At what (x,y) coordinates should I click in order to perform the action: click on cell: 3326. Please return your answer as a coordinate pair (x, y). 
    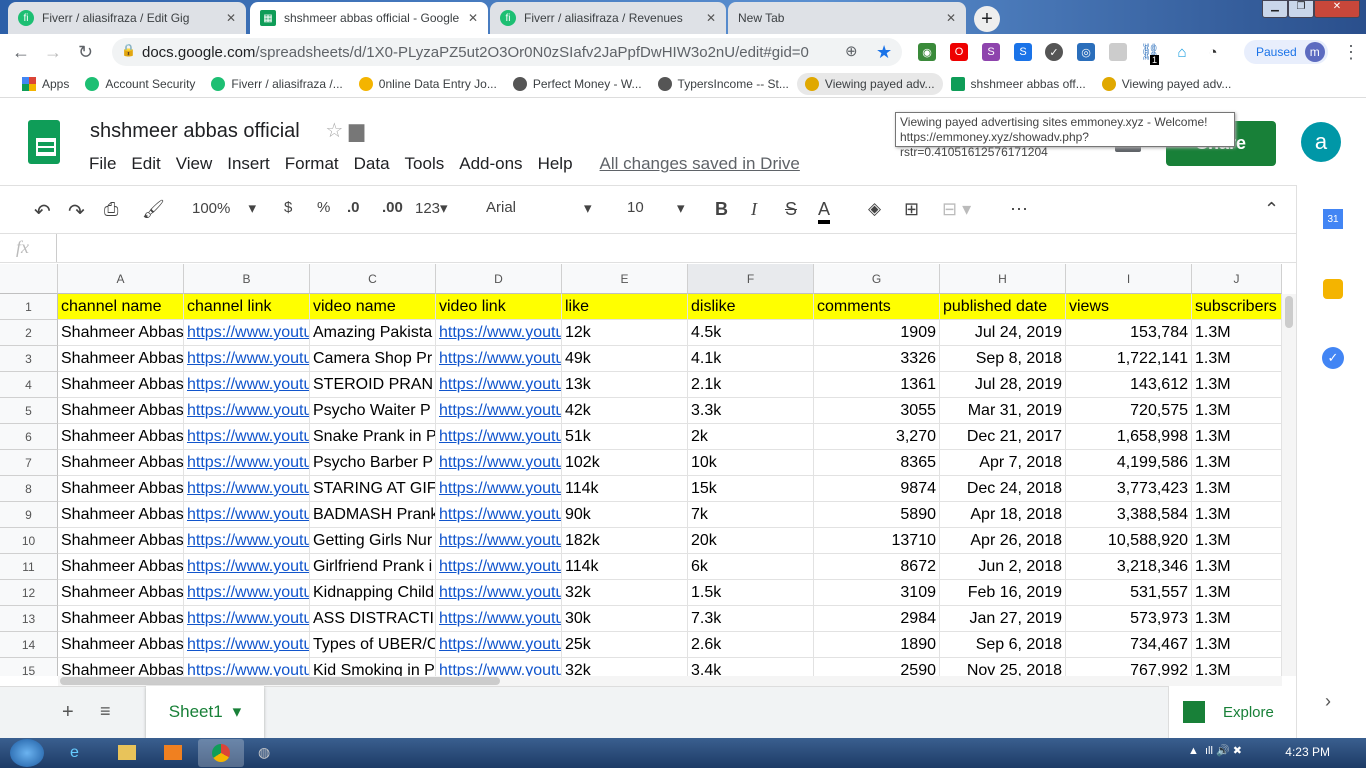
    Looking at the image, I should click on (877, 359).